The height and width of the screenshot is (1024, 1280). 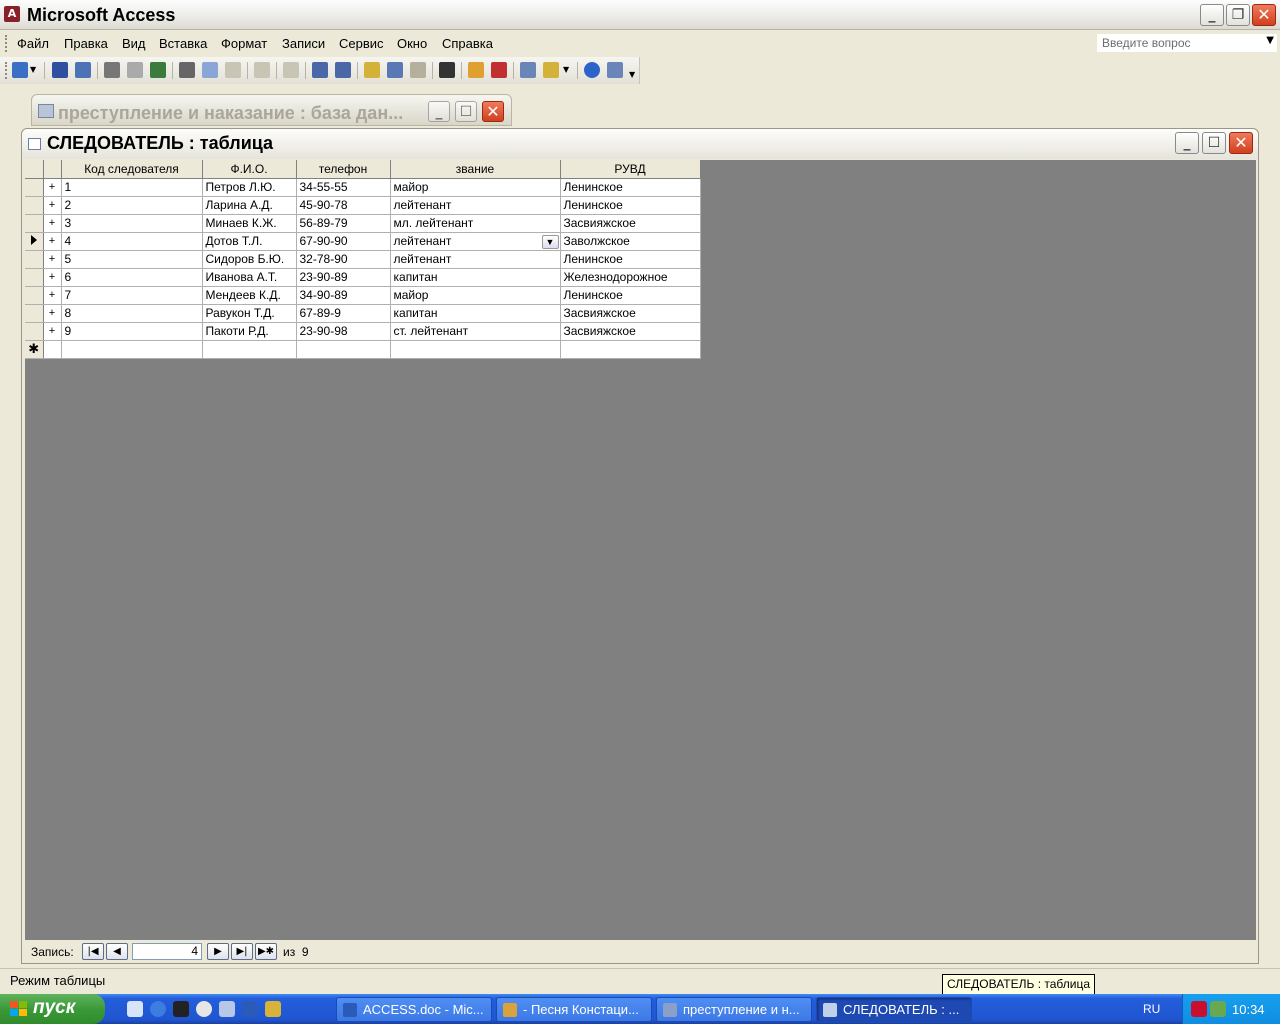 I want to click on filter-by-form-icon, so click(x=395, y=70).